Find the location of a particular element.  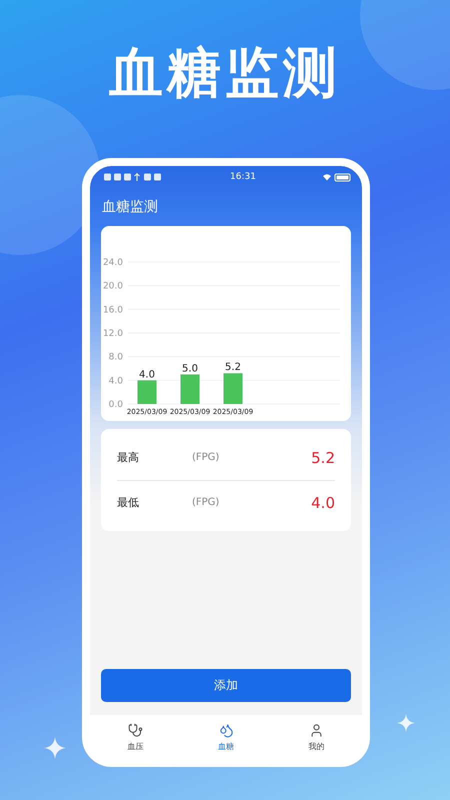

axis-label: 4.0 is located at coordinates (115, 381).